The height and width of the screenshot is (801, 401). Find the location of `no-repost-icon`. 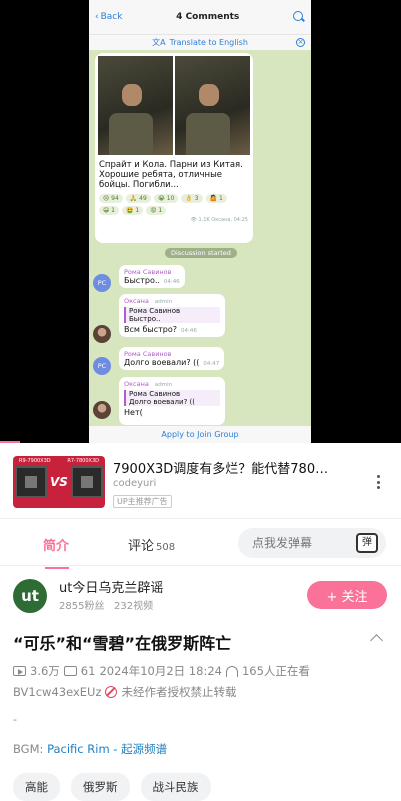

no-repost-icon is located at coordinates (111, 692).